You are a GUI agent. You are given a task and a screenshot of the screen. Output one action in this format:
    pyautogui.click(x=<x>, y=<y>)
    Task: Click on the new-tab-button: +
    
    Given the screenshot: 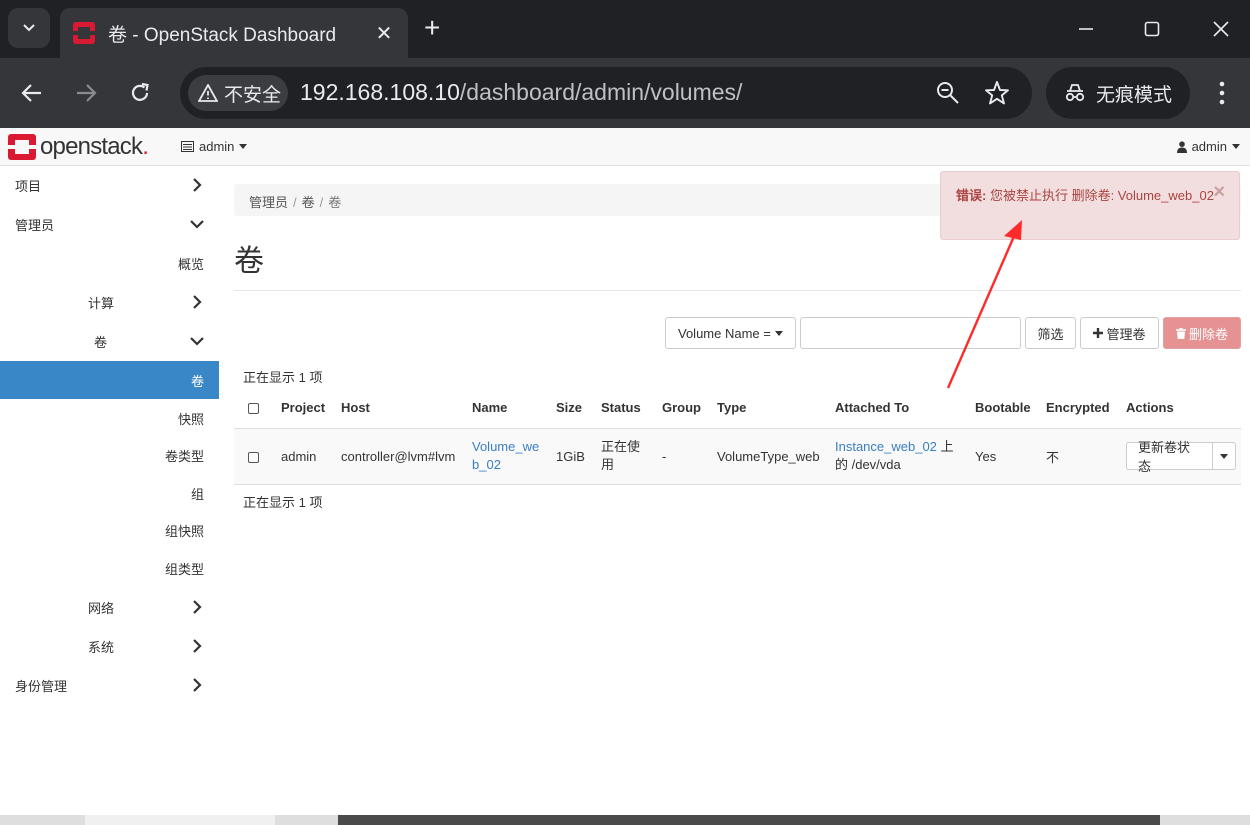 What is the action you would take?
    pyautogui.click(x=432, y=28)
    